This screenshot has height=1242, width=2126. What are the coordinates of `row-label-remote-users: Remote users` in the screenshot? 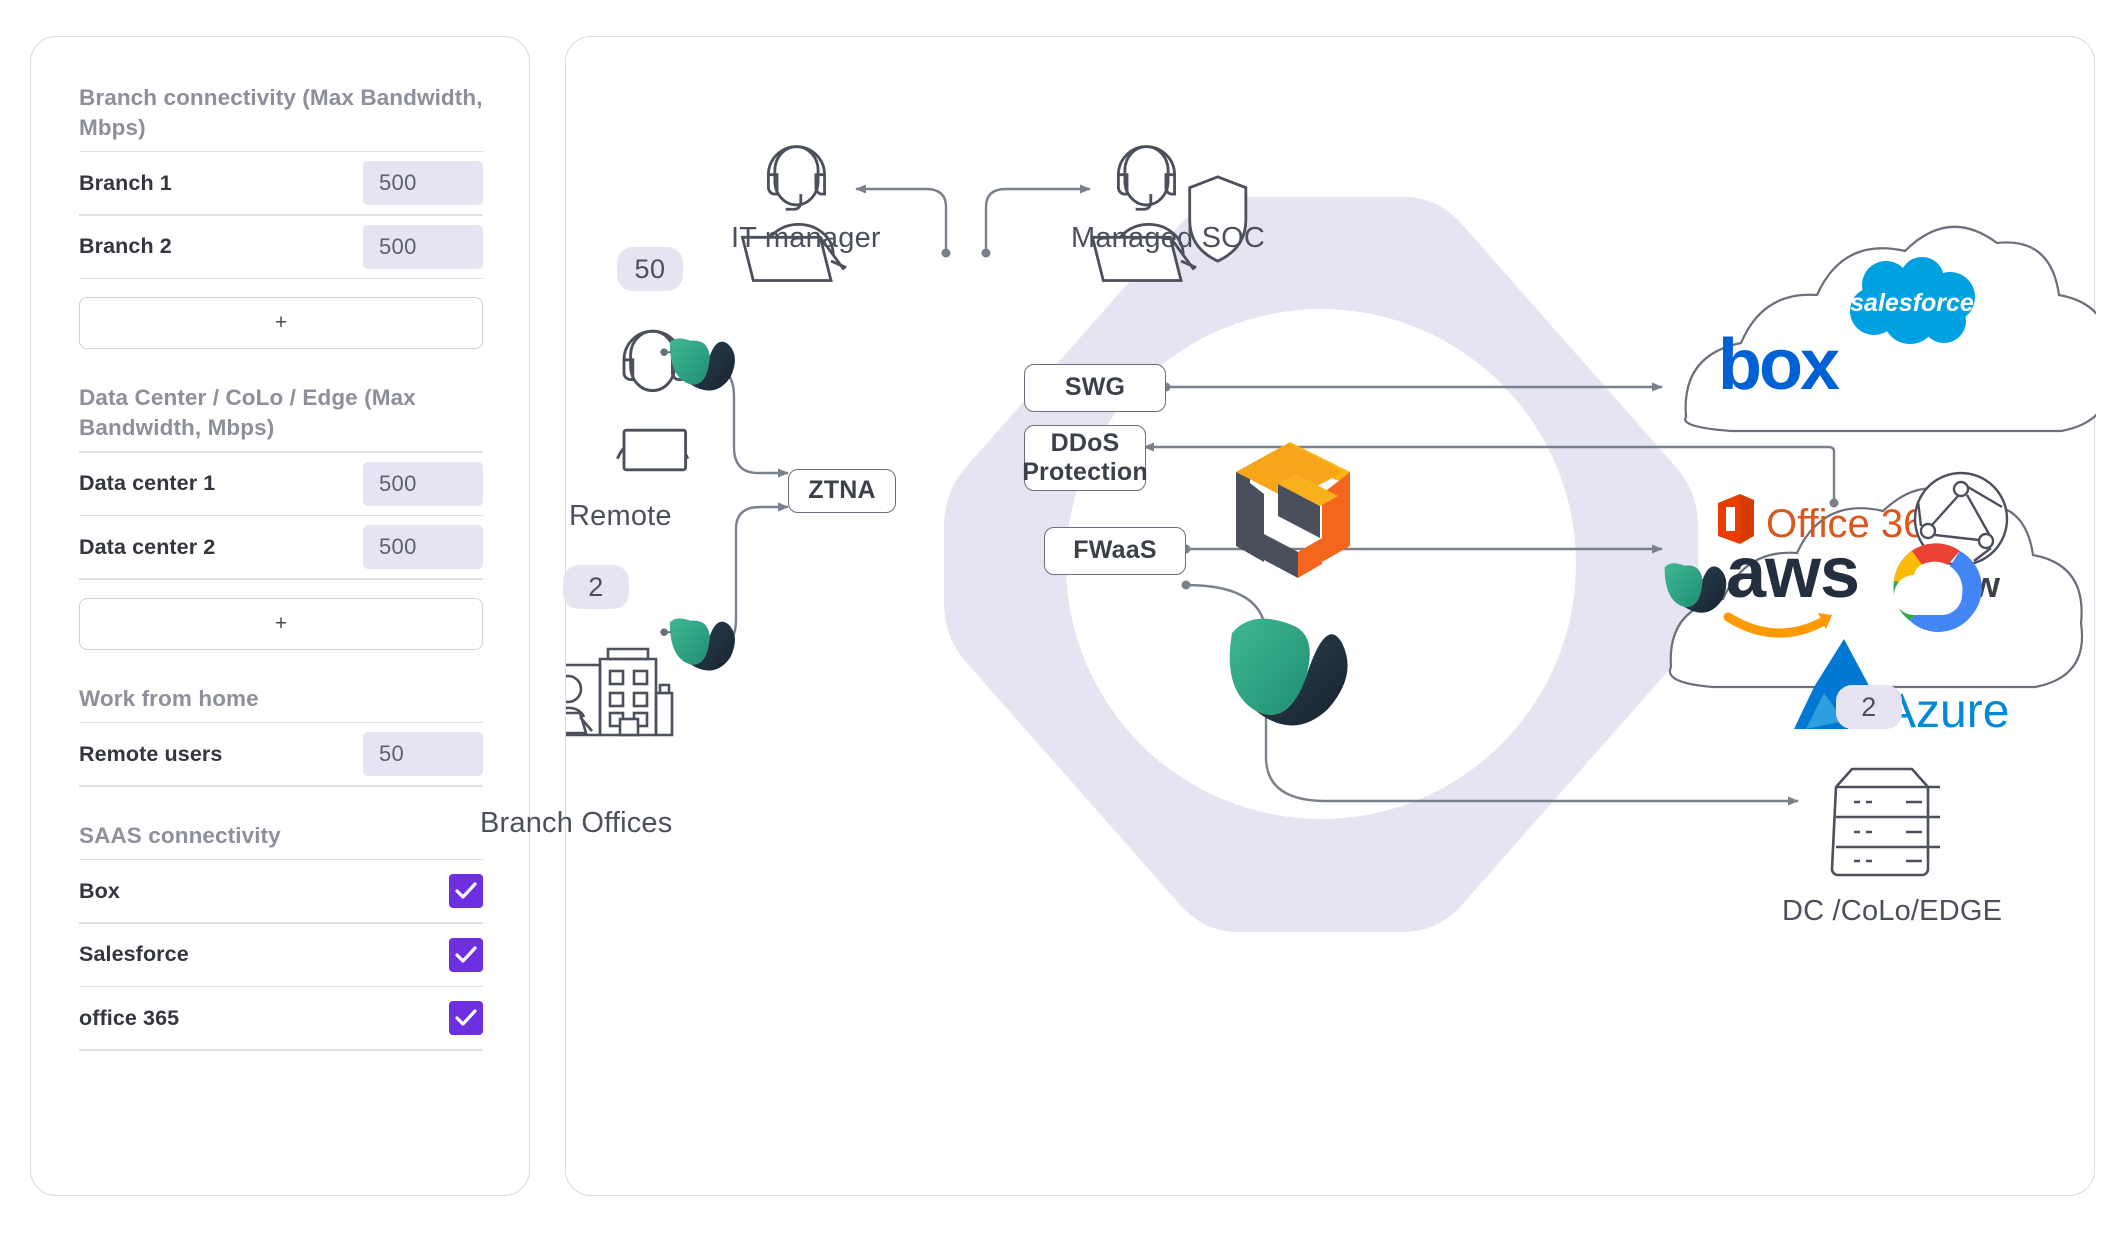 It's located at (151, 753).